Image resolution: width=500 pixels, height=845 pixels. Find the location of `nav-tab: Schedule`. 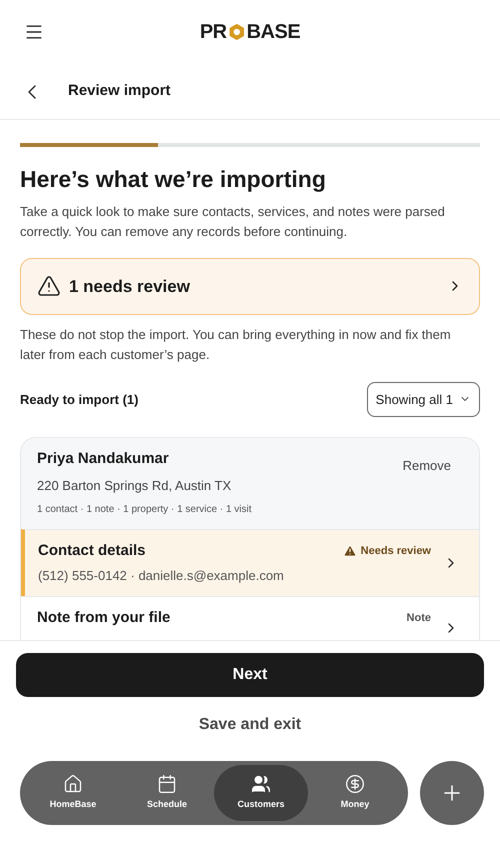

nav-tab: Schedule is located at coordinates (167, 793).